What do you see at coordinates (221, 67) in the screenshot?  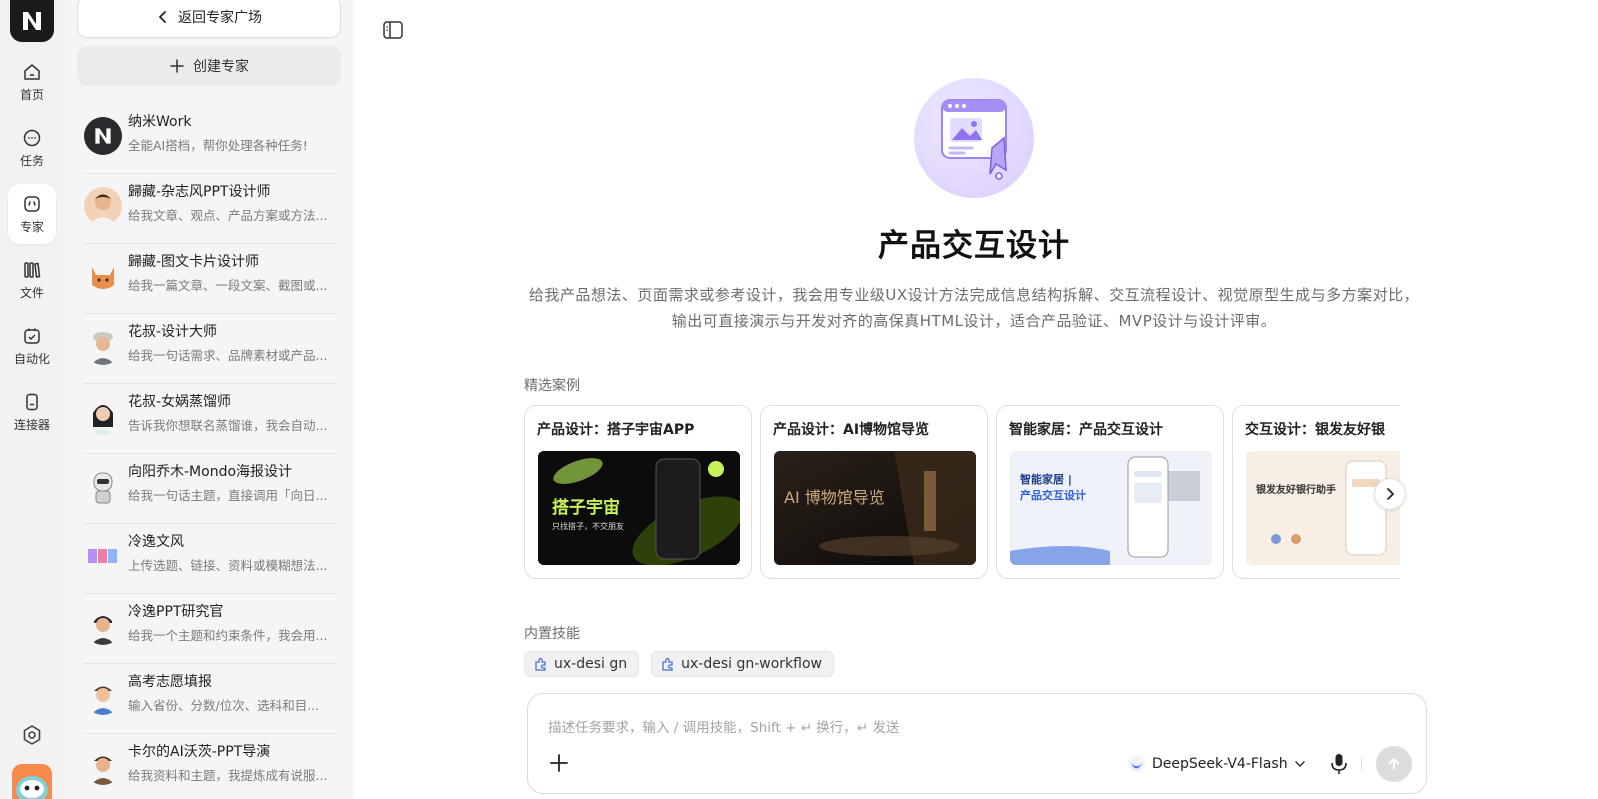 I see `create-label: 创建专家` at bounding box center [221, 67].